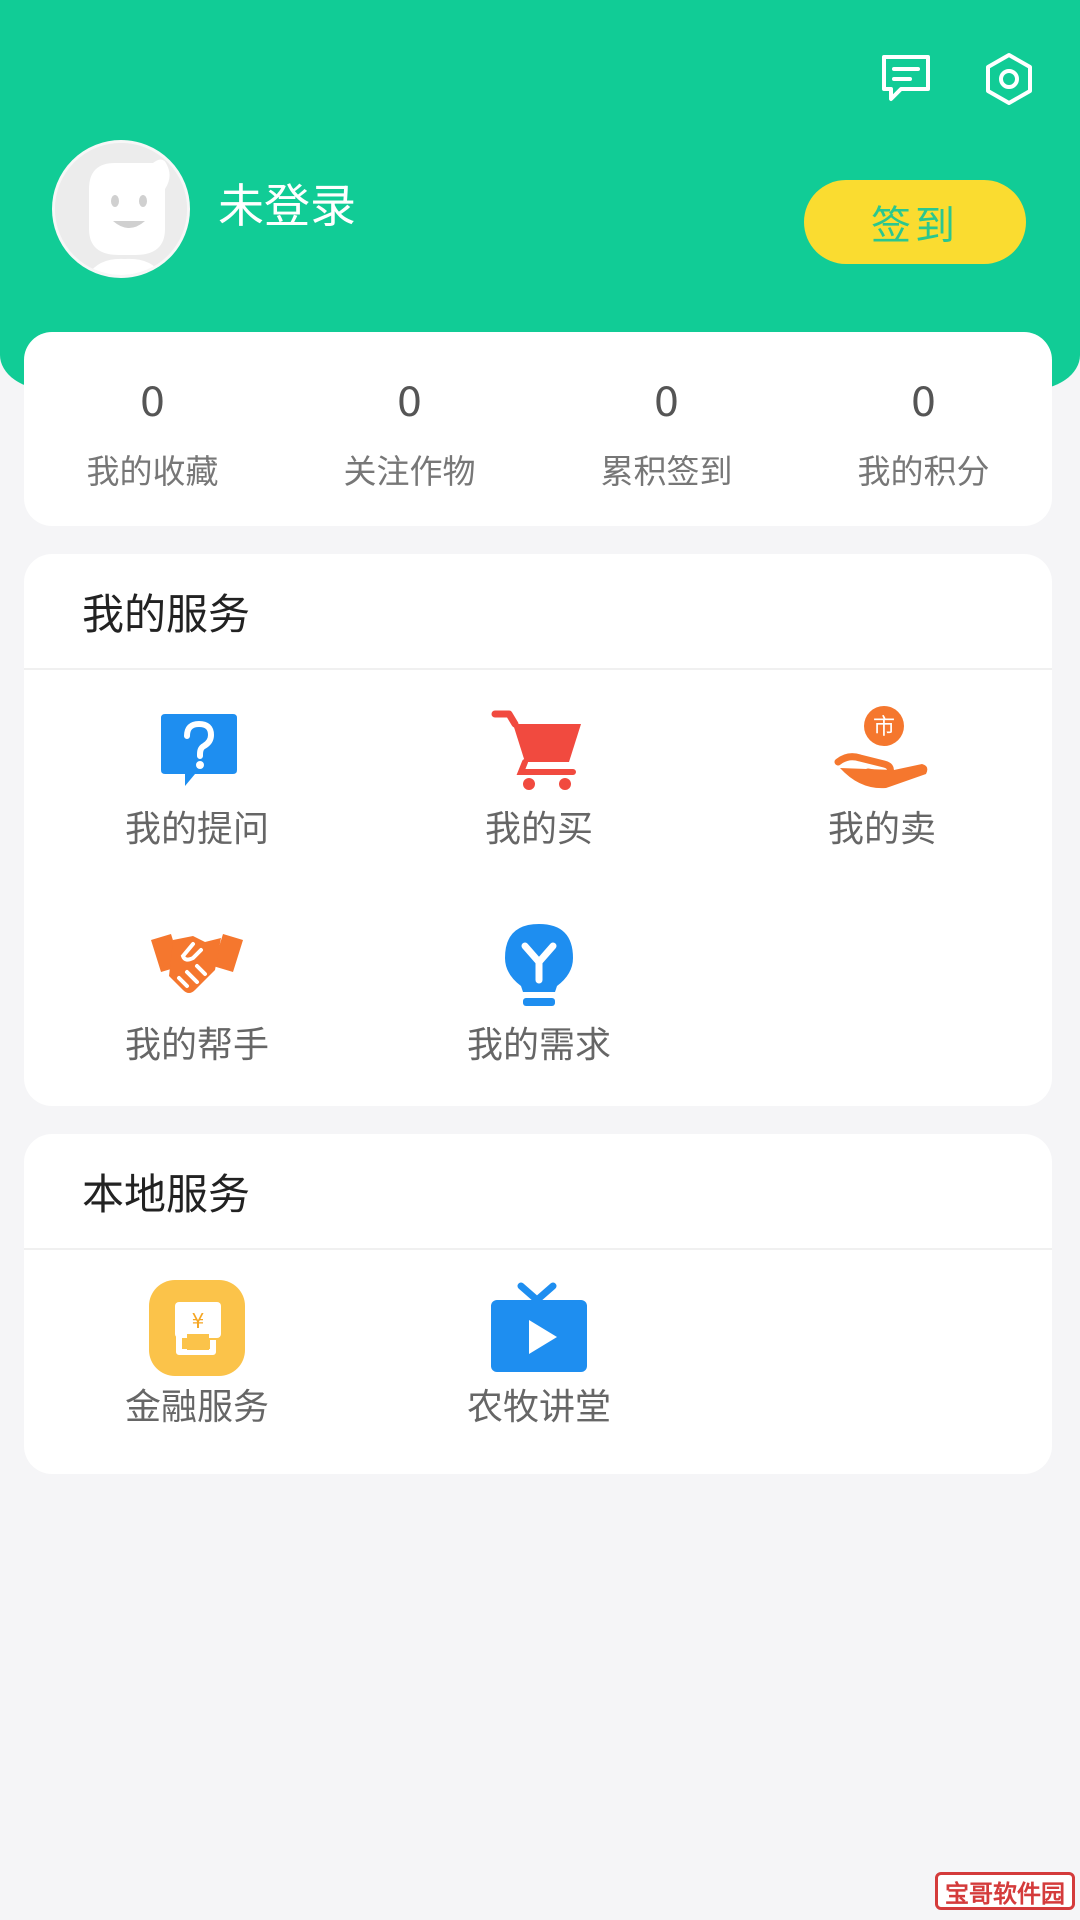 This screenshot has width=1080, height=1920. I want to click on stat-favorites: 0 我的收藏, so click(152, 429).